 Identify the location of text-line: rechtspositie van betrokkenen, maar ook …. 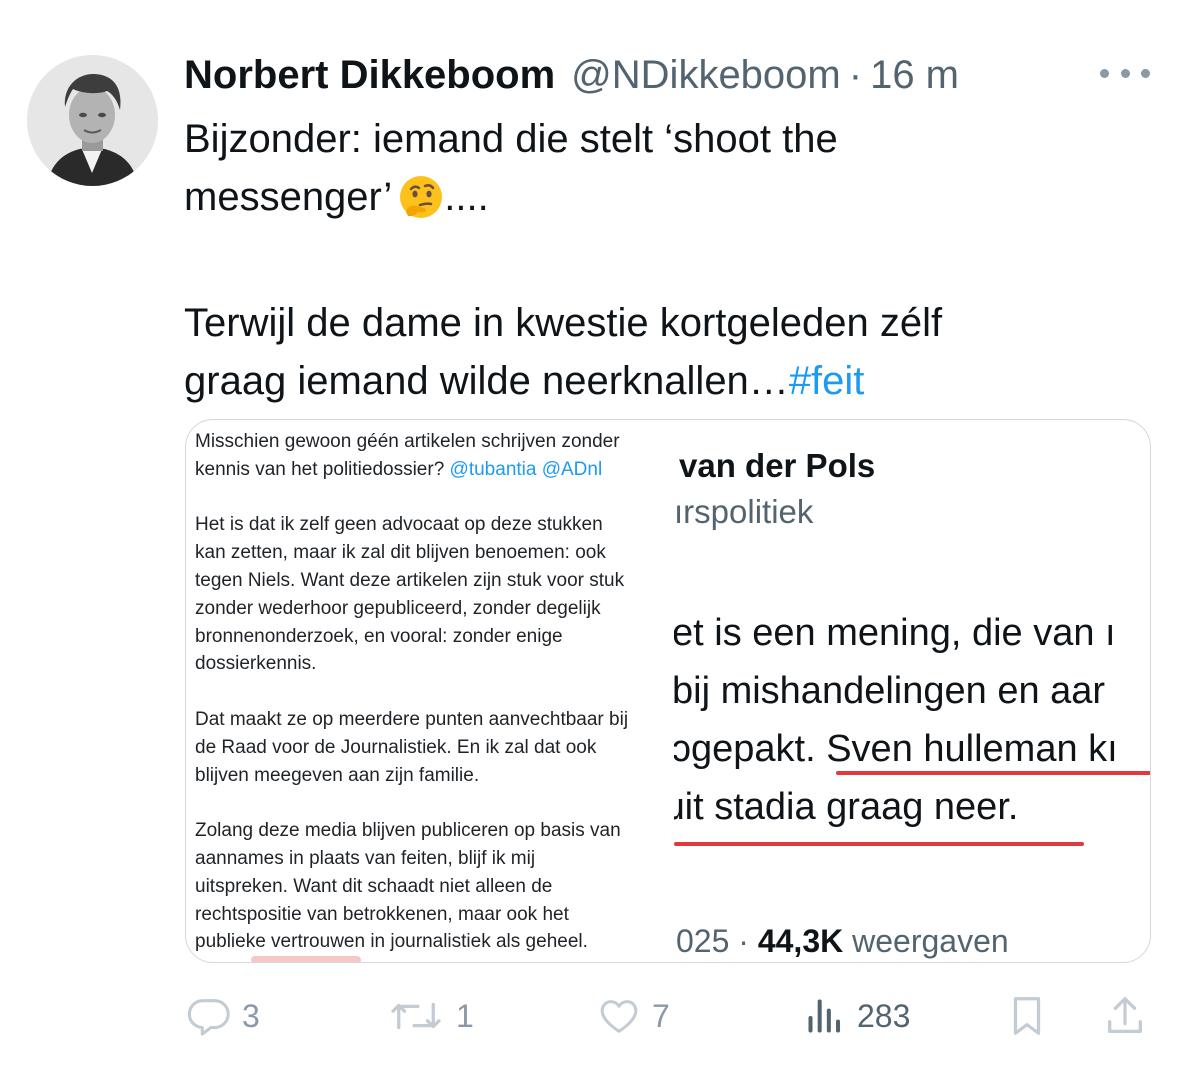
(382, 914).